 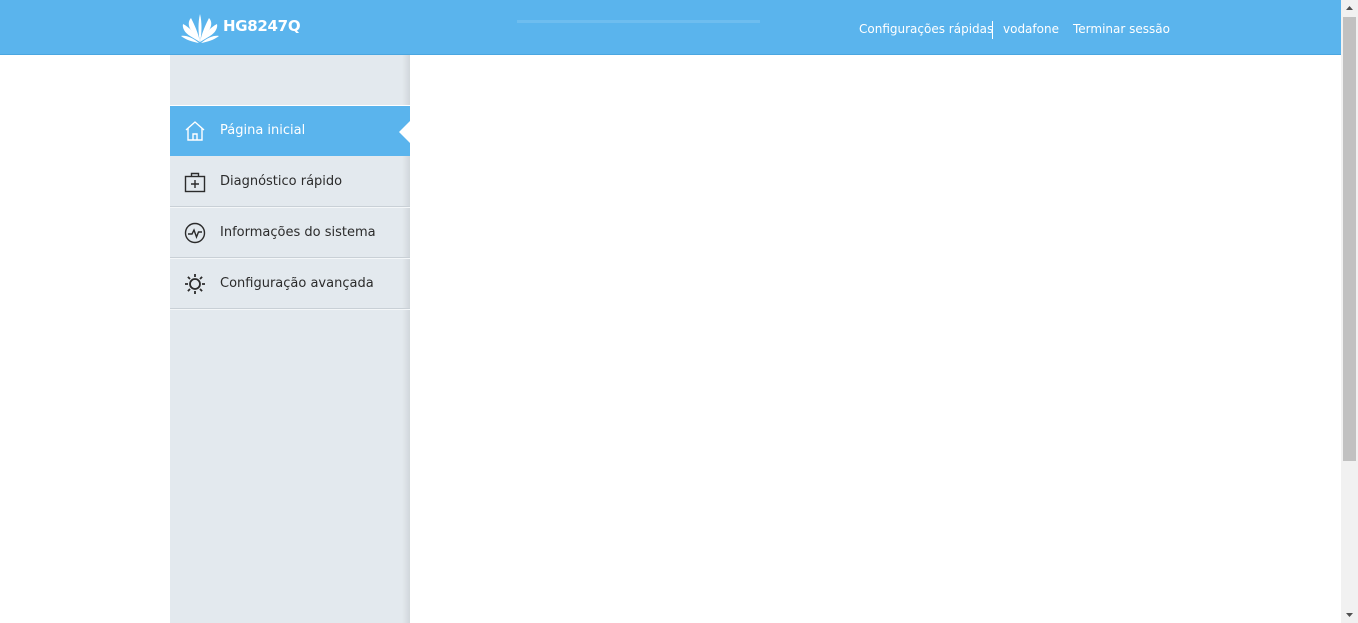 I want to click on quick-config-link: Configurações rápidas, so click(x=926, y=29).